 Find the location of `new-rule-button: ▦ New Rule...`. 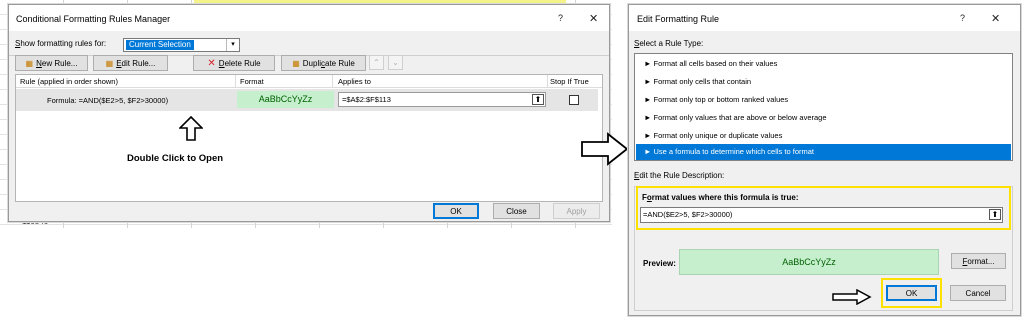

new-rule-button: ▦ New Rule... is located at coordinates (51, 63).